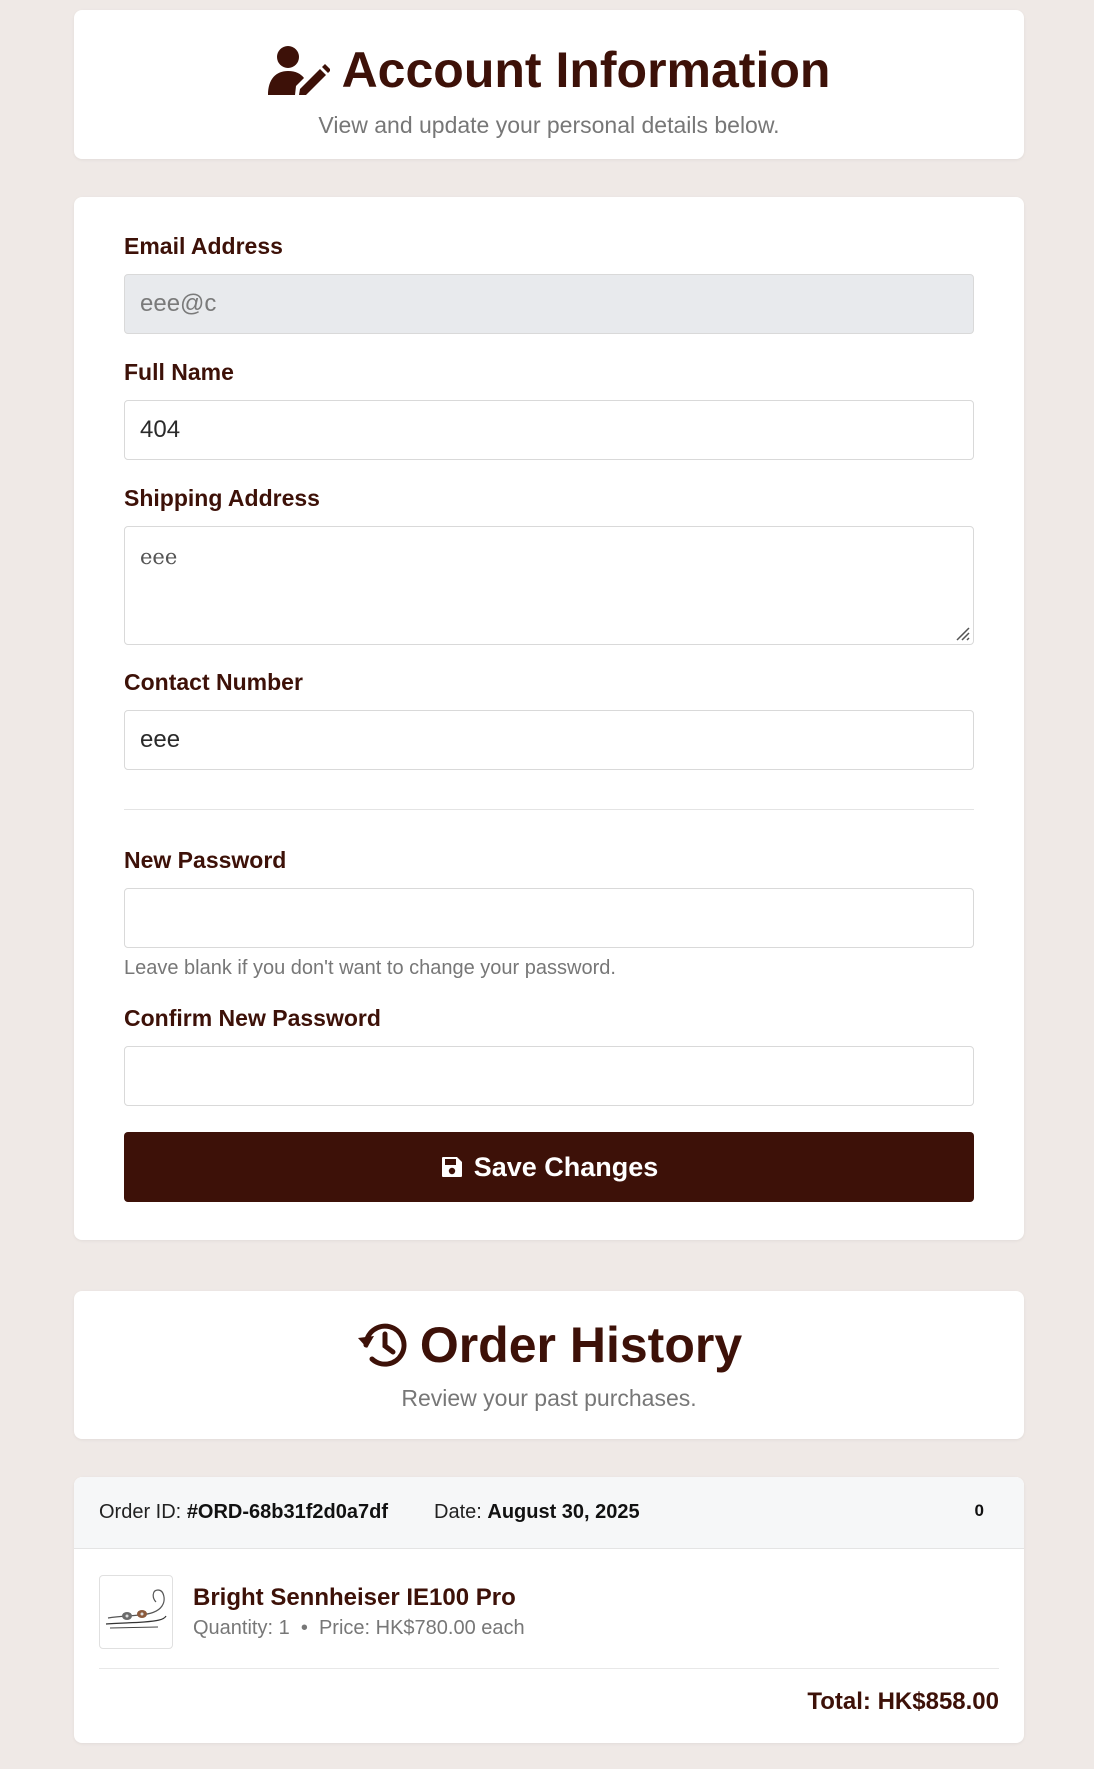  I want to click on new-password-field, so click(549, 918).